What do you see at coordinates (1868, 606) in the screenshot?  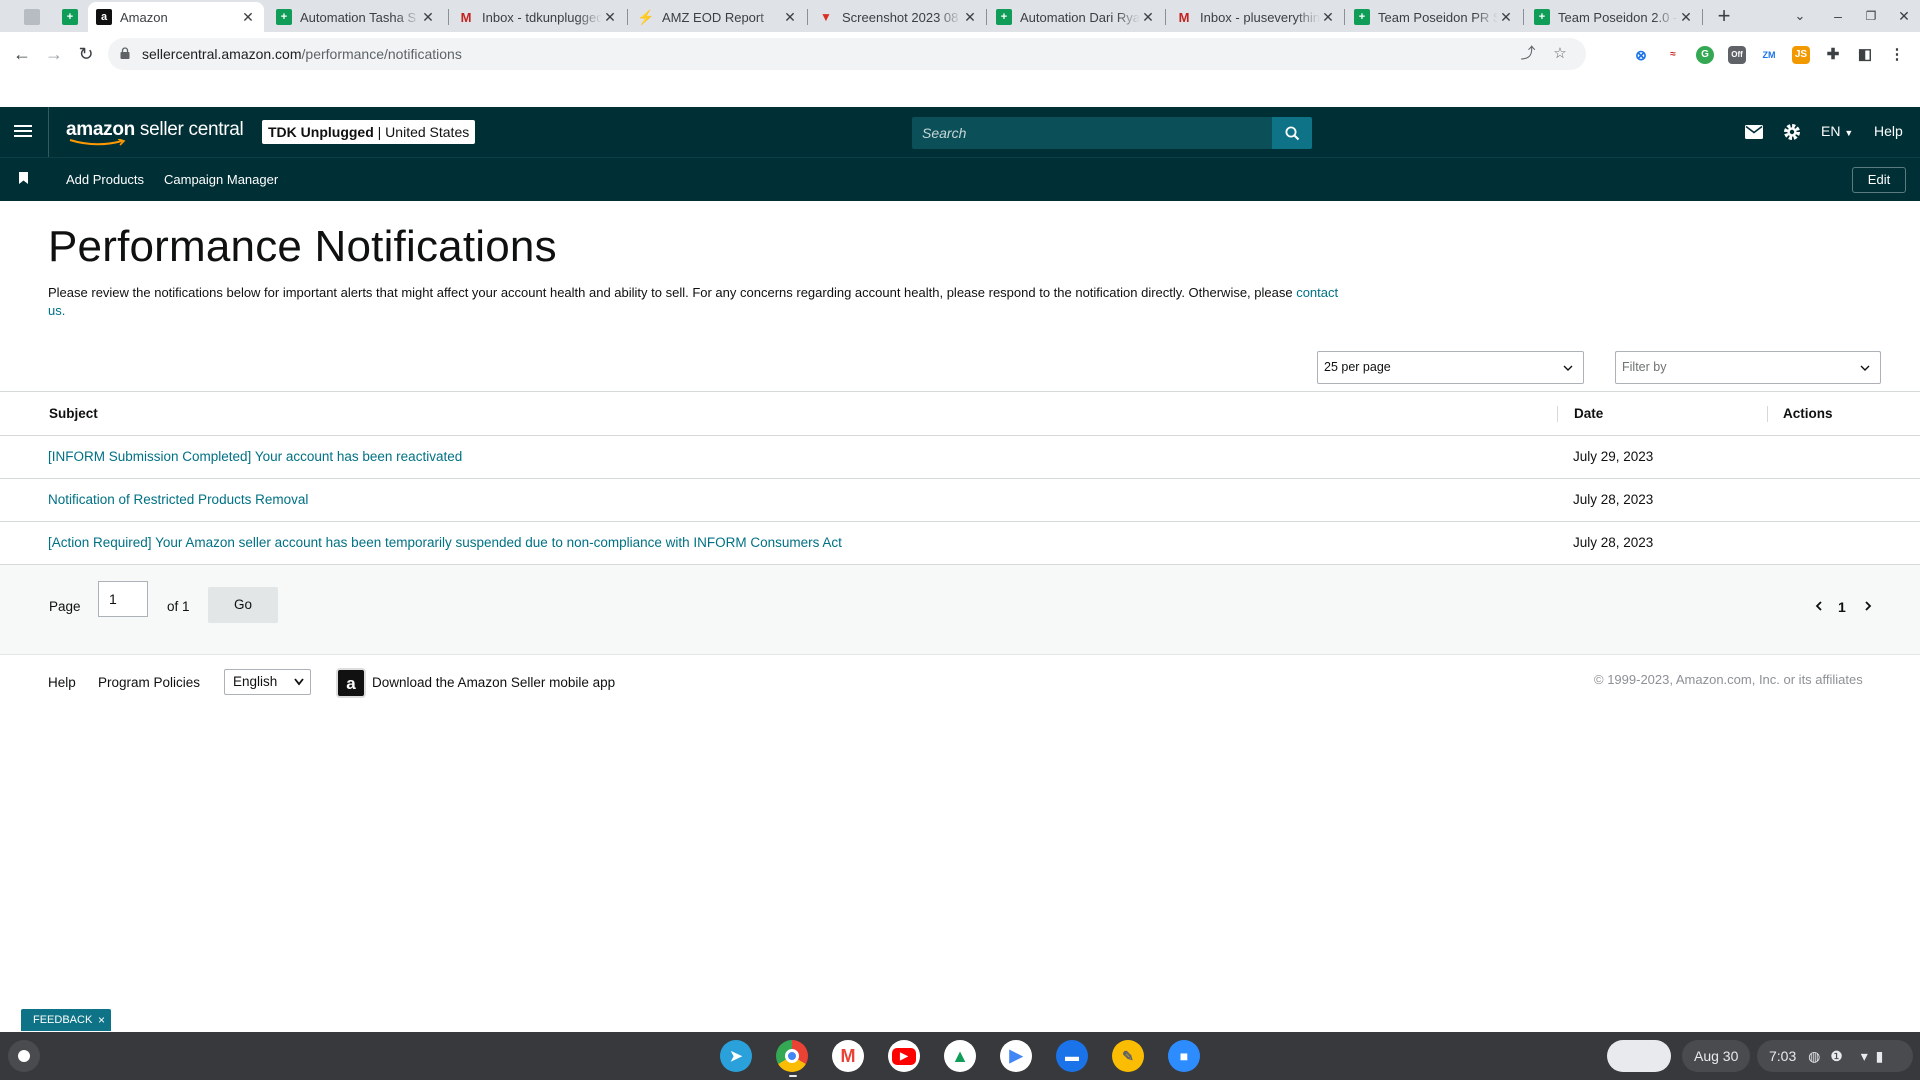 I see `next-page-icon` at bounding box center [1868, 606].